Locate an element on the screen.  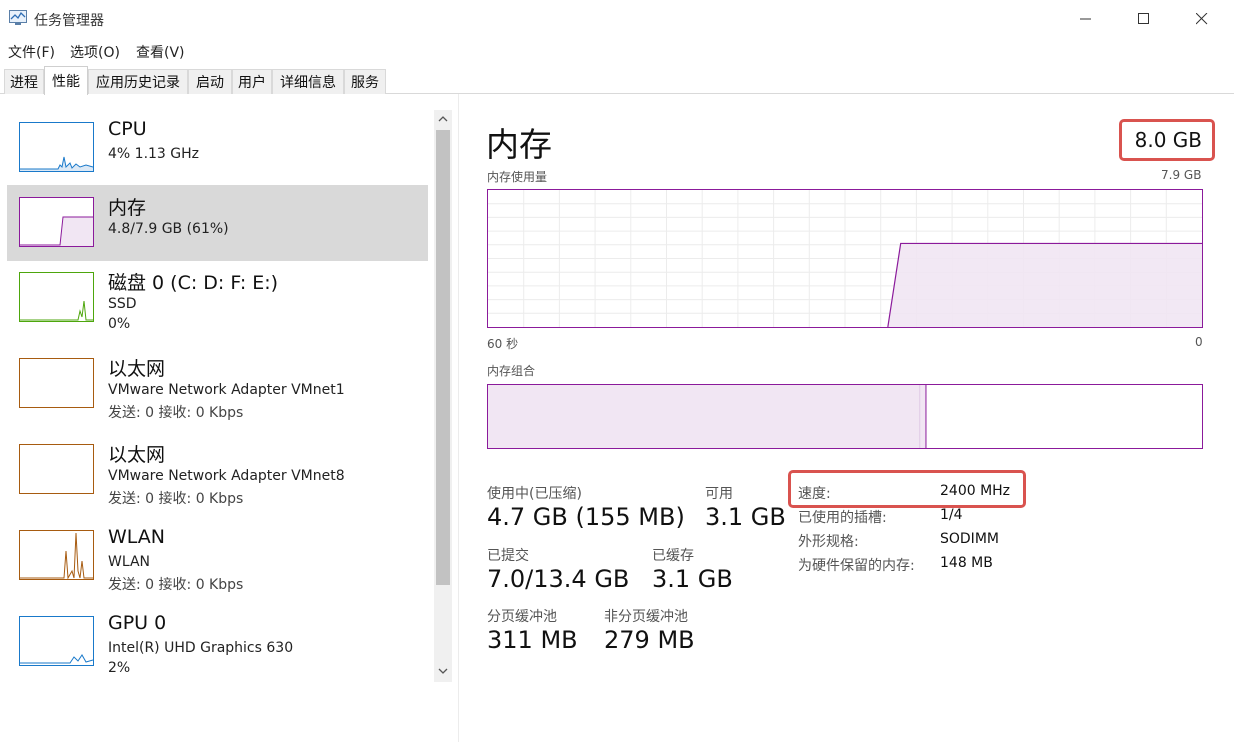
tab-bar: 进程 性能 应用历史记录 启动 用户 详细信息 服务 is located at coordinates (617, 80).